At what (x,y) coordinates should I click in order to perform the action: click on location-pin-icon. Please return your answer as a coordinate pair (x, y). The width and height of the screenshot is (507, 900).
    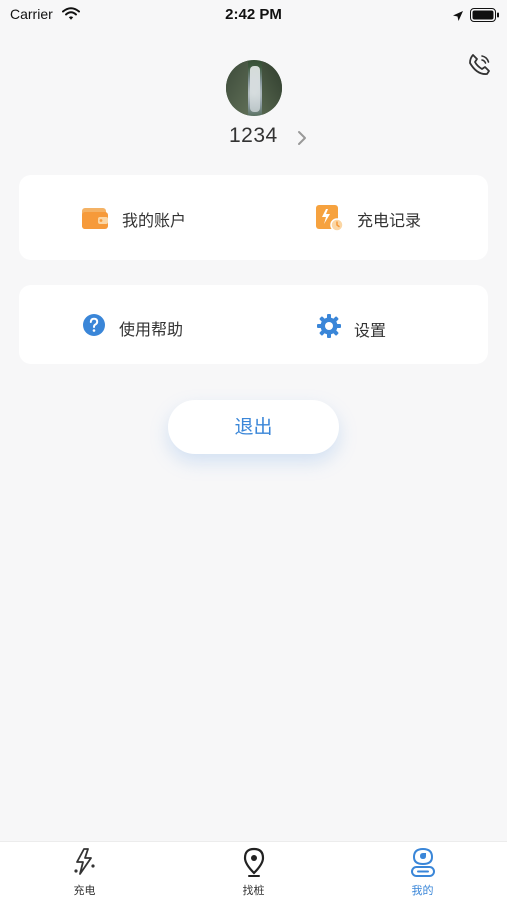
    Looking at the image, I should click on (254, 865).